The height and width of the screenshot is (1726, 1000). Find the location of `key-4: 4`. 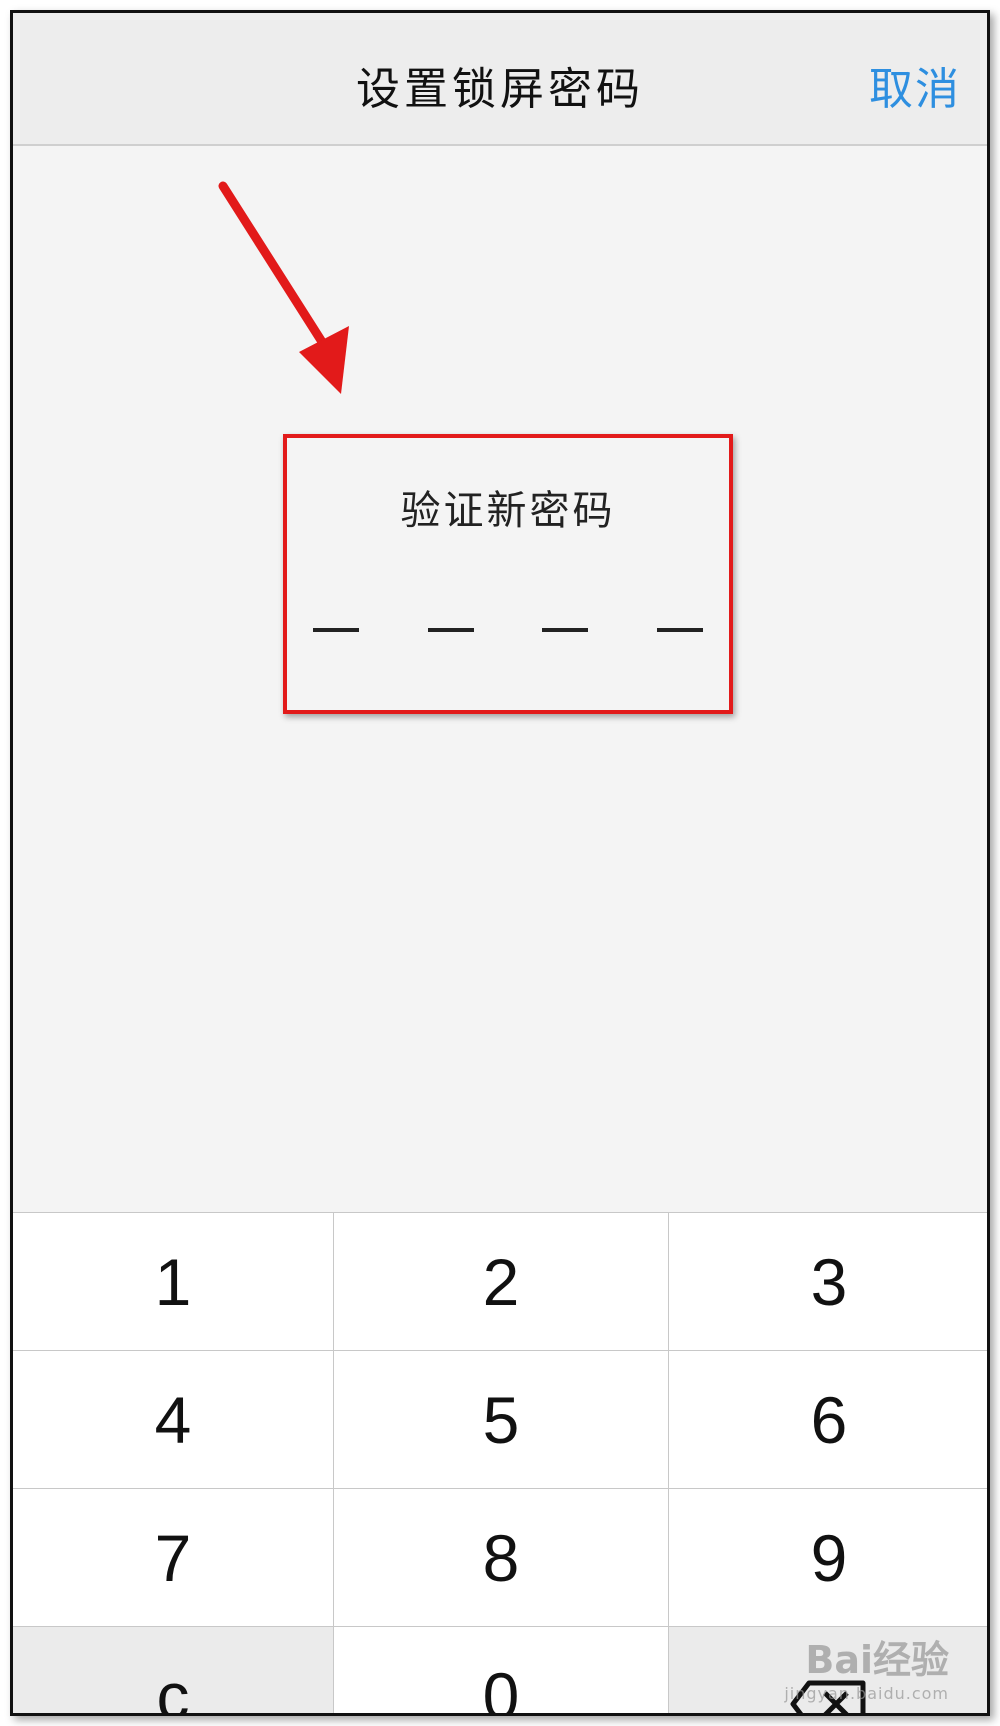

key-4: 4 is located at coordinates (173, 1419).